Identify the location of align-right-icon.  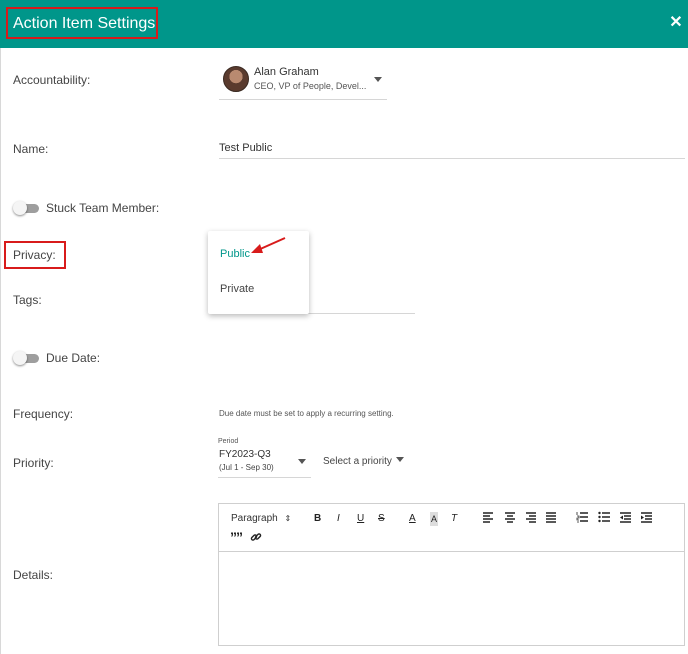
(531, 519).